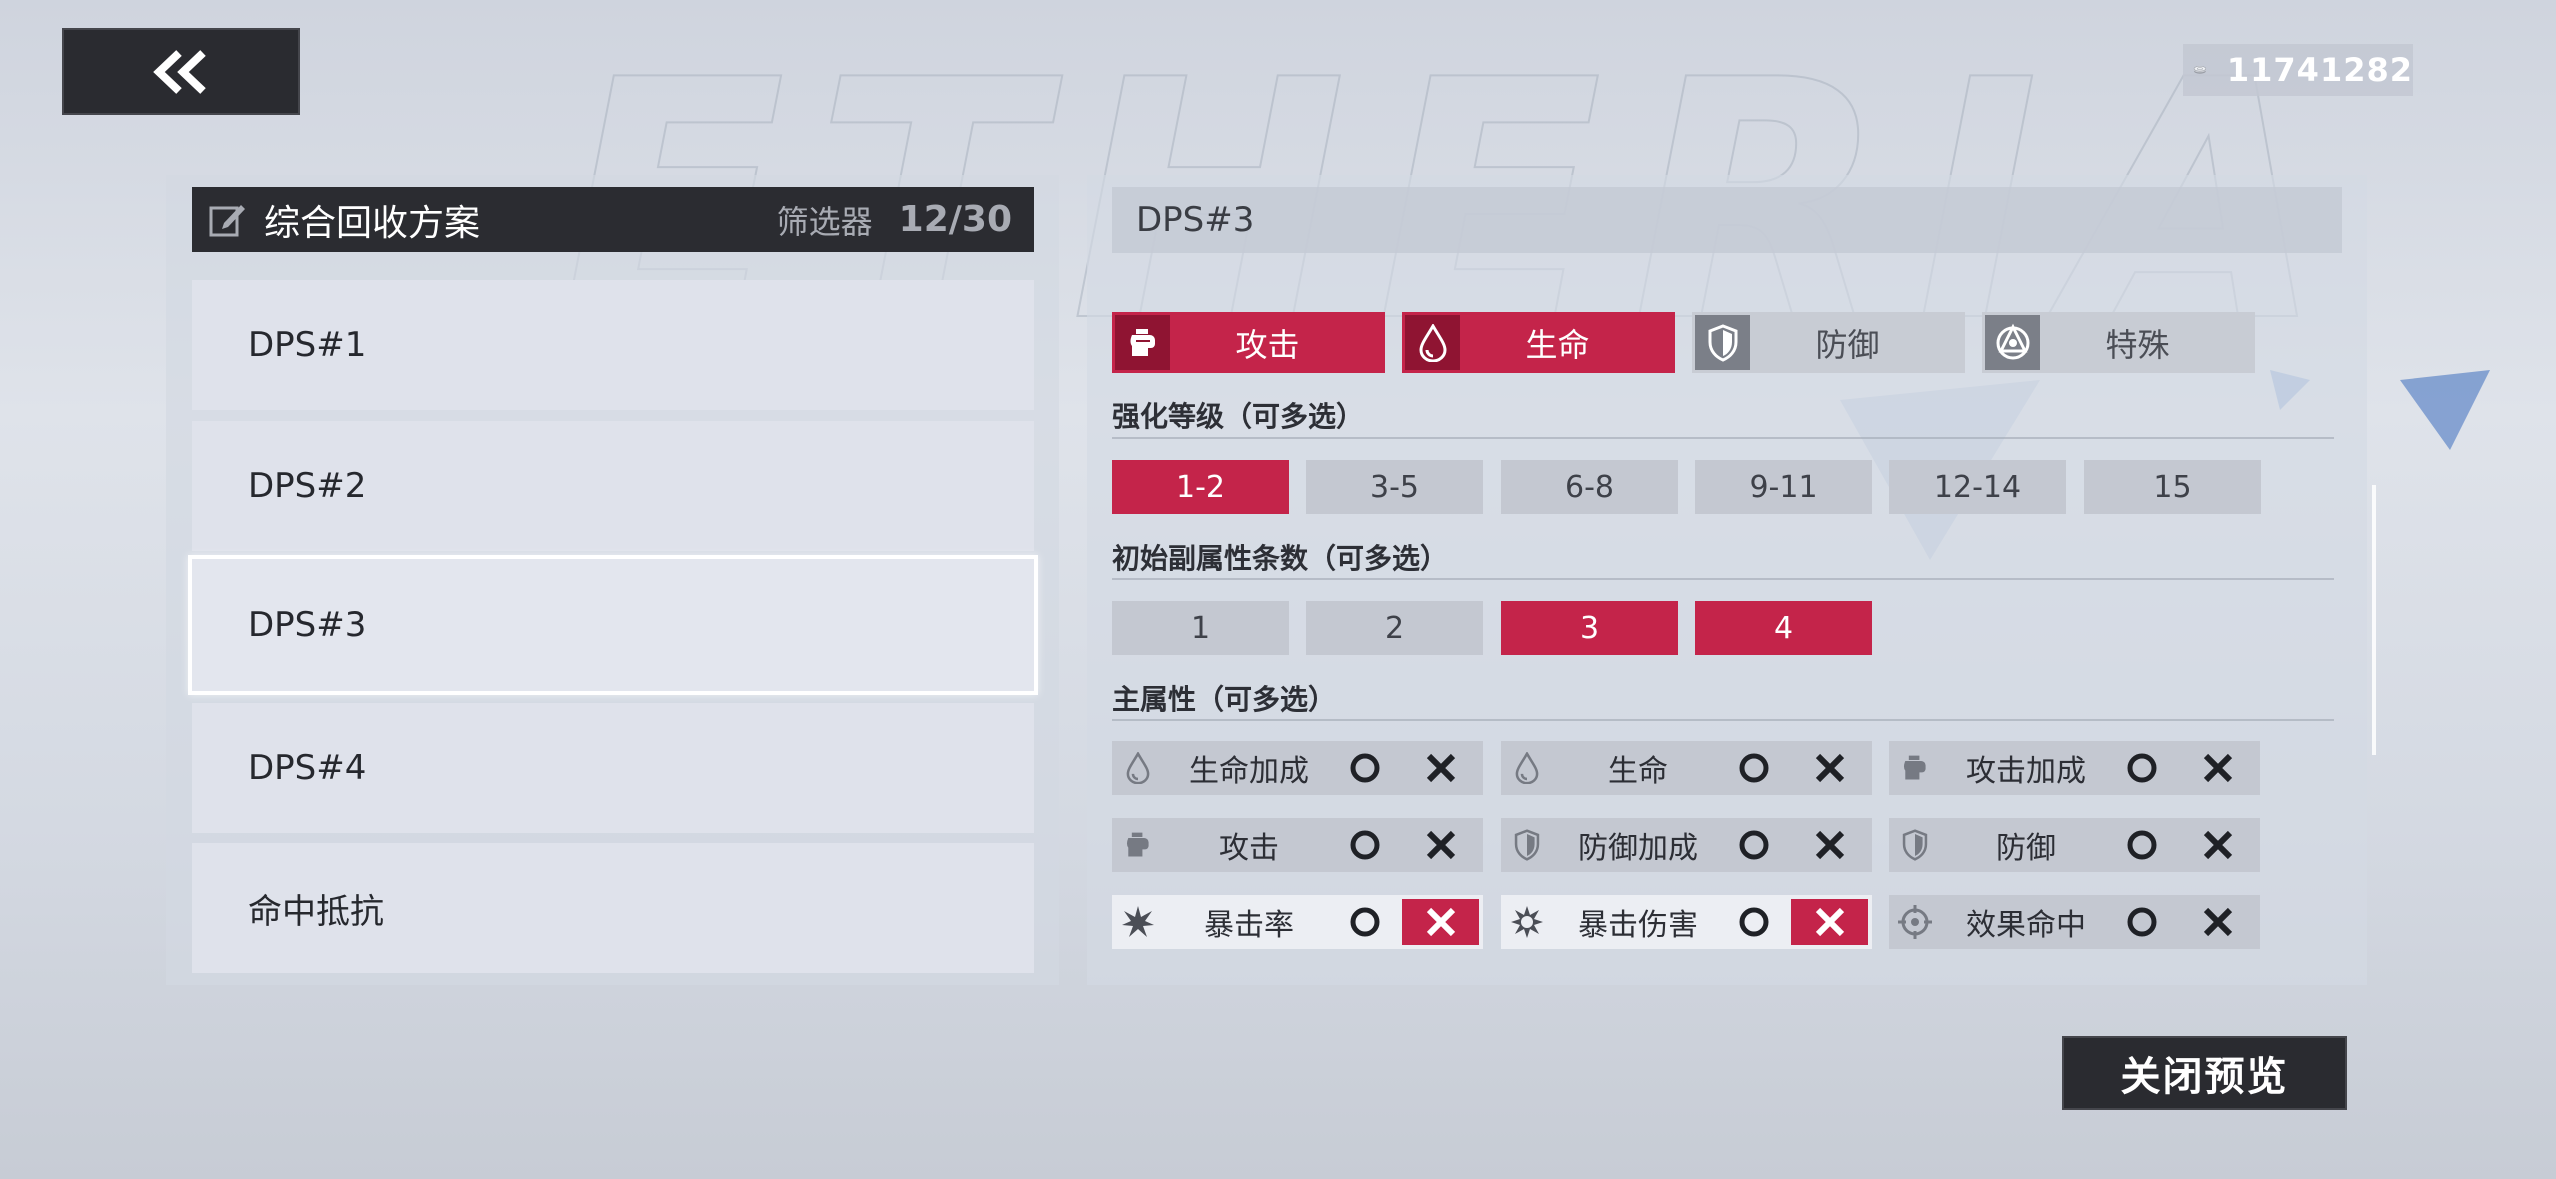 Image resolution: width=2556 pixels, height=1179 pixels. What do you see at coordinates (1977, 487) in the screenshot?
I see `enhance-option: 12-14` at bounding box center [1977, 487].